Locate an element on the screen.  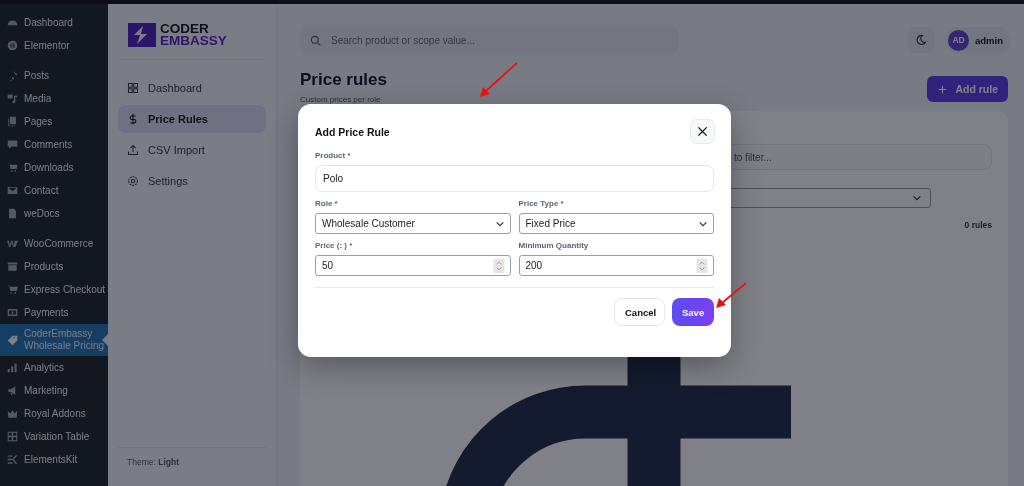
field-label: Price Type * is located at coordinates (541, 203).